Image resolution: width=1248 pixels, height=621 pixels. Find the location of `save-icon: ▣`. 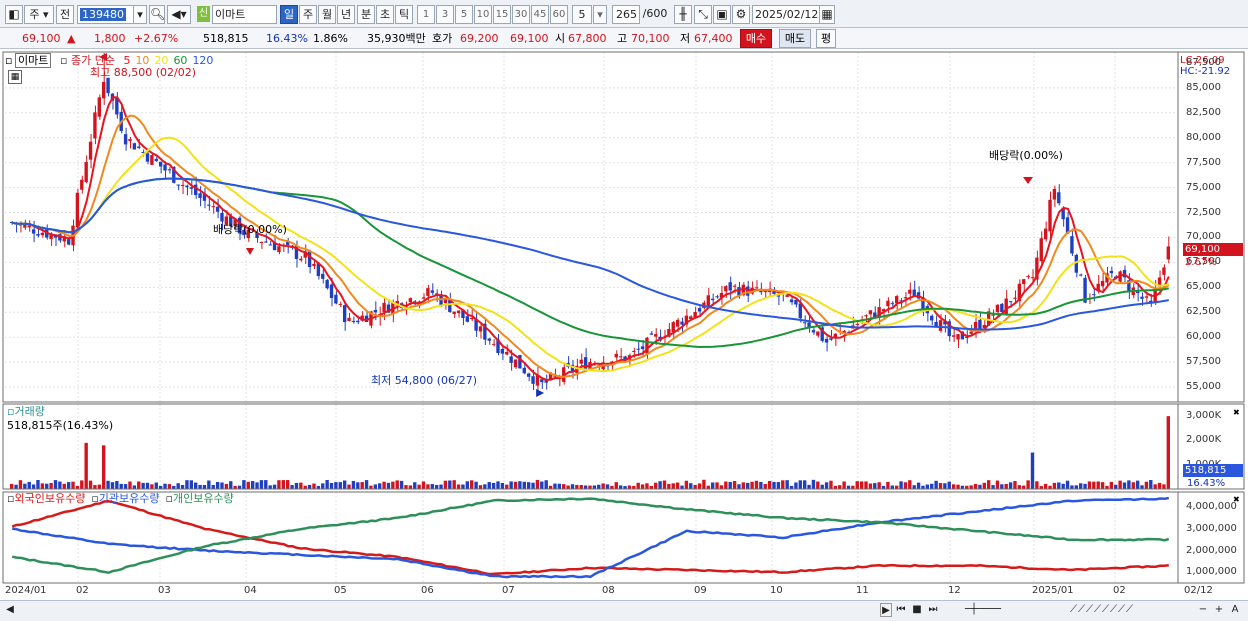

save-icon: ▣ is located at coordinates (722, 14).